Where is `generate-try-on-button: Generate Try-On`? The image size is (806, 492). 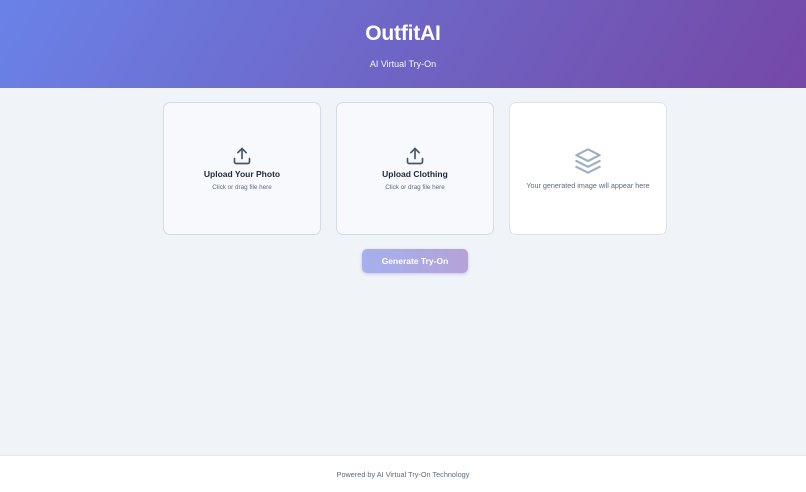 generate-try-on-button: Generate Try-On is located at coordinates (415, 261).